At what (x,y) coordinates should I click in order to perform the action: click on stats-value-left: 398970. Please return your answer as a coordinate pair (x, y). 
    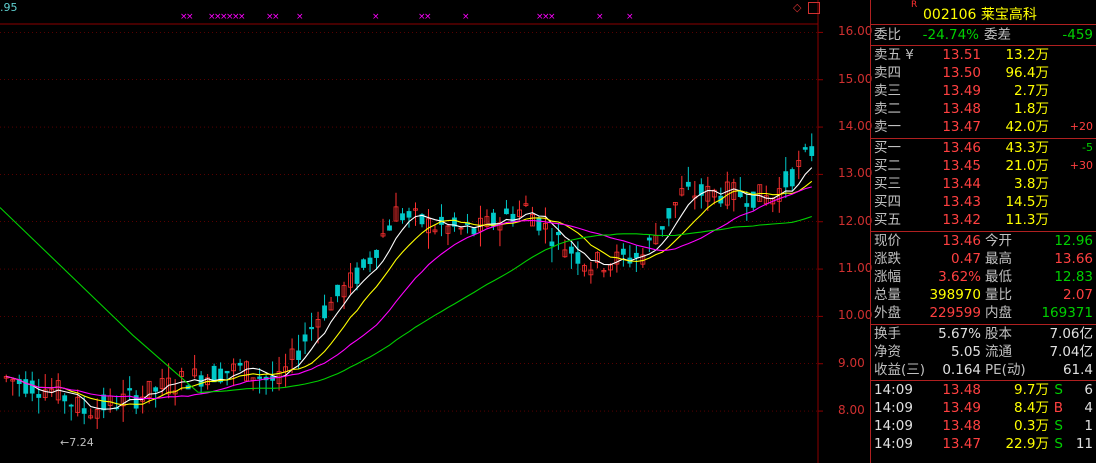
    Looking at the image, I should click on (955, 295).